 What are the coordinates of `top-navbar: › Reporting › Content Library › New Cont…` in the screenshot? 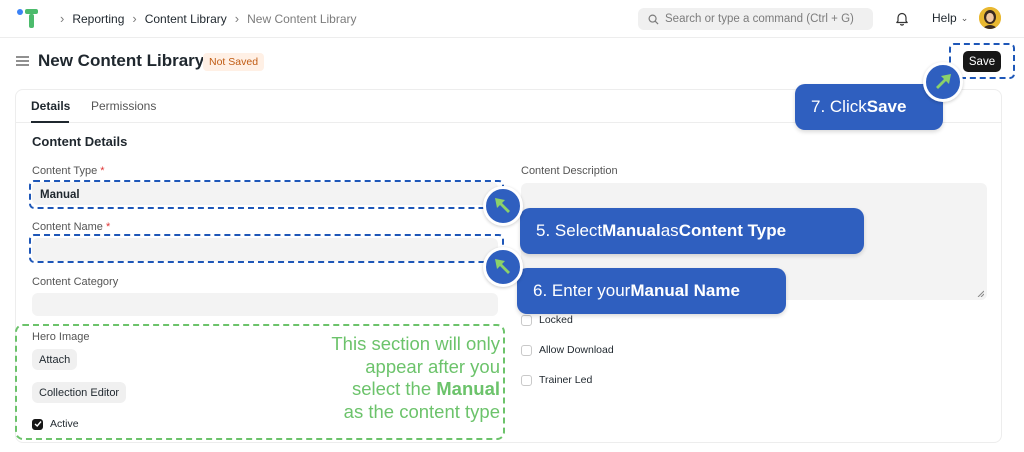 It's located at (512, 19).